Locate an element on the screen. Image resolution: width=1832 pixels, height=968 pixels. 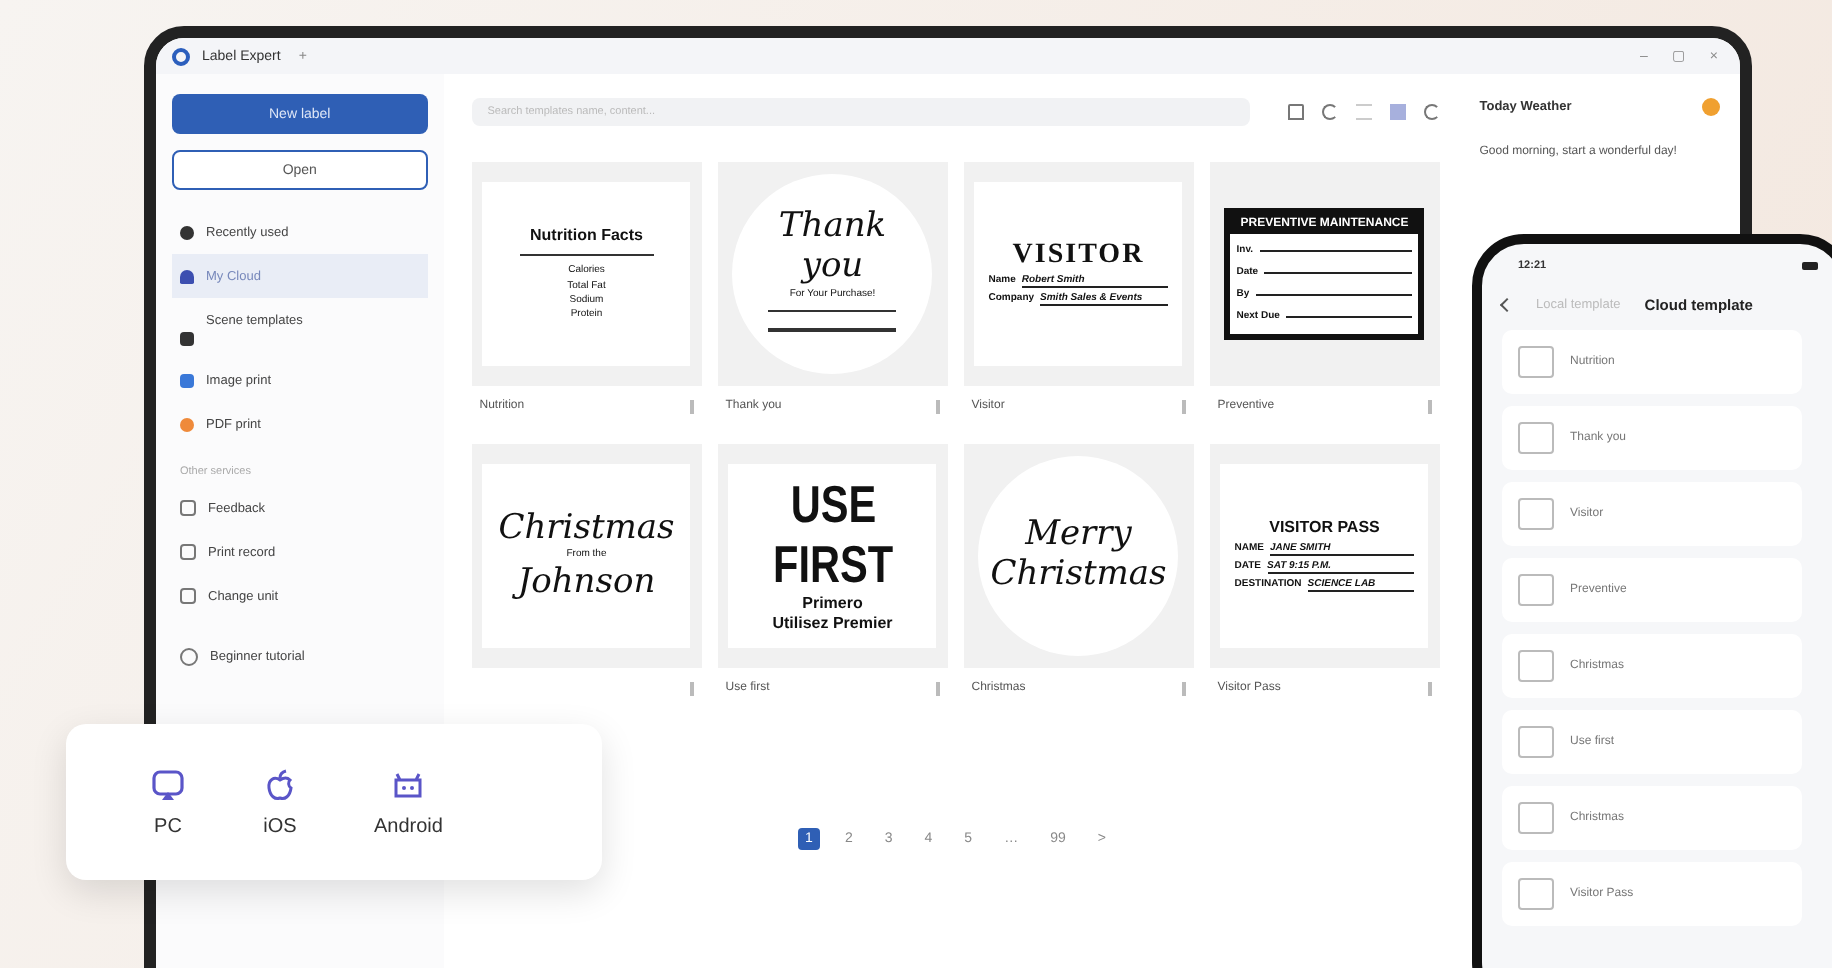
platform-label: iOS is located at coordinates (280, 826).